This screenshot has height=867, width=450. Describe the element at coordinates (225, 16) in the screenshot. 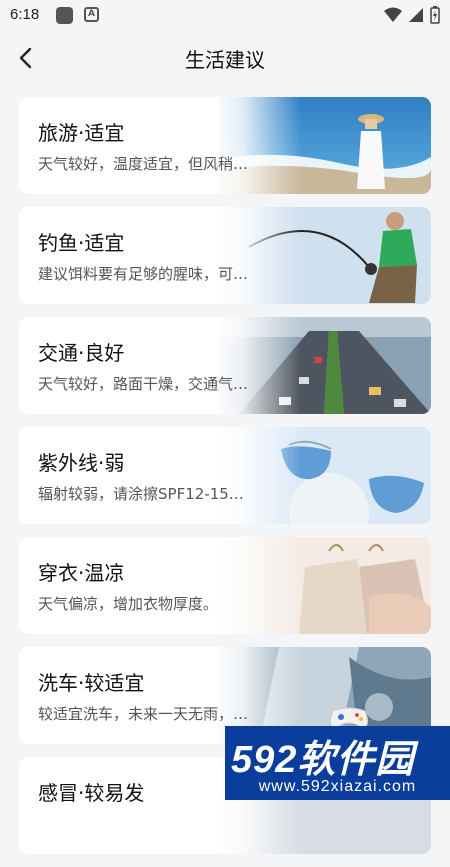

I see `status-bar: 6:18 A` at that location.